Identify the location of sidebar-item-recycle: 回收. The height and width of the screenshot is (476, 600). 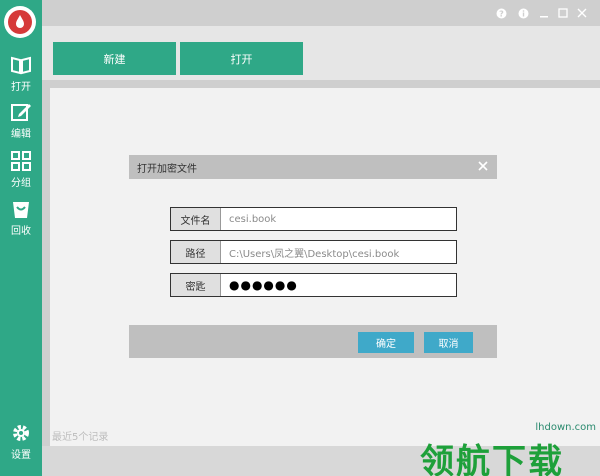
(21, 217).